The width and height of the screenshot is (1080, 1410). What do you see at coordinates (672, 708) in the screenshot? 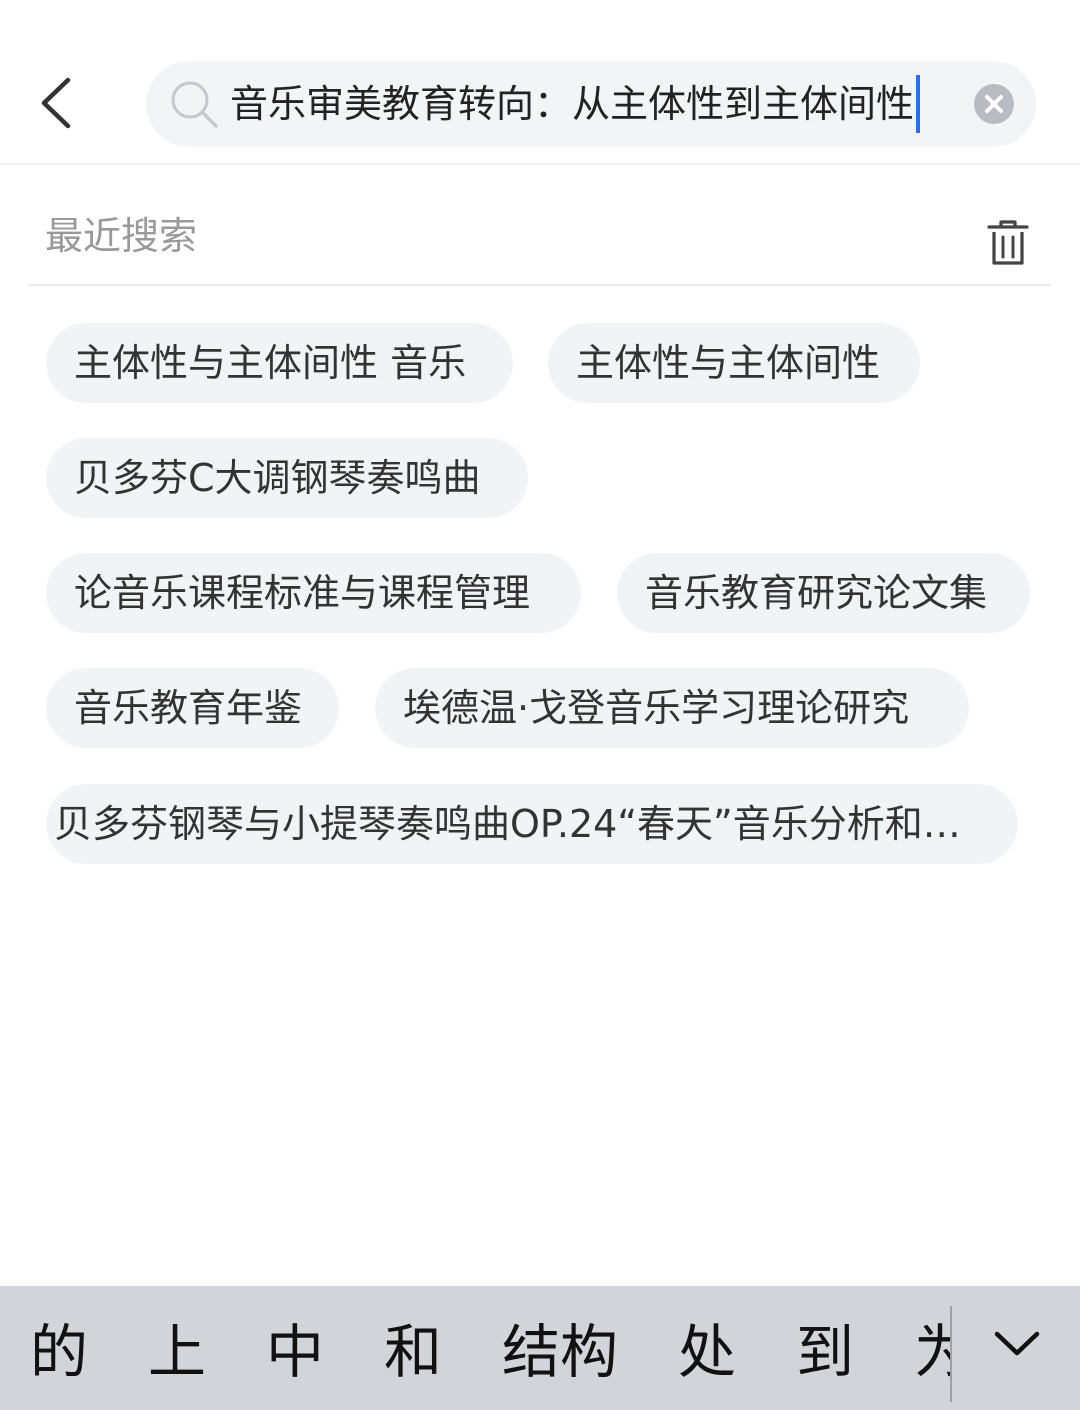
I see `recent-search-chip: 埃德温·戈登音乐学习理论研究` at bounding box center [672, 708].